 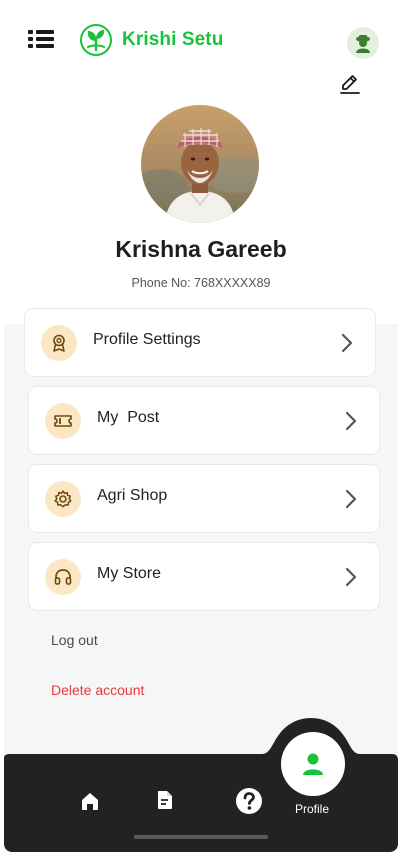 I want to click on menu-item-profile-settings: Profile Settings, so click(x=200, y=342).